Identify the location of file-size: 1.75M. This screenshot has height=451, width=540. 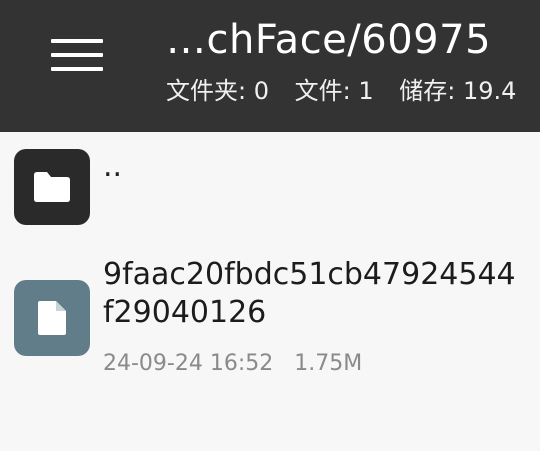
(328, 363).